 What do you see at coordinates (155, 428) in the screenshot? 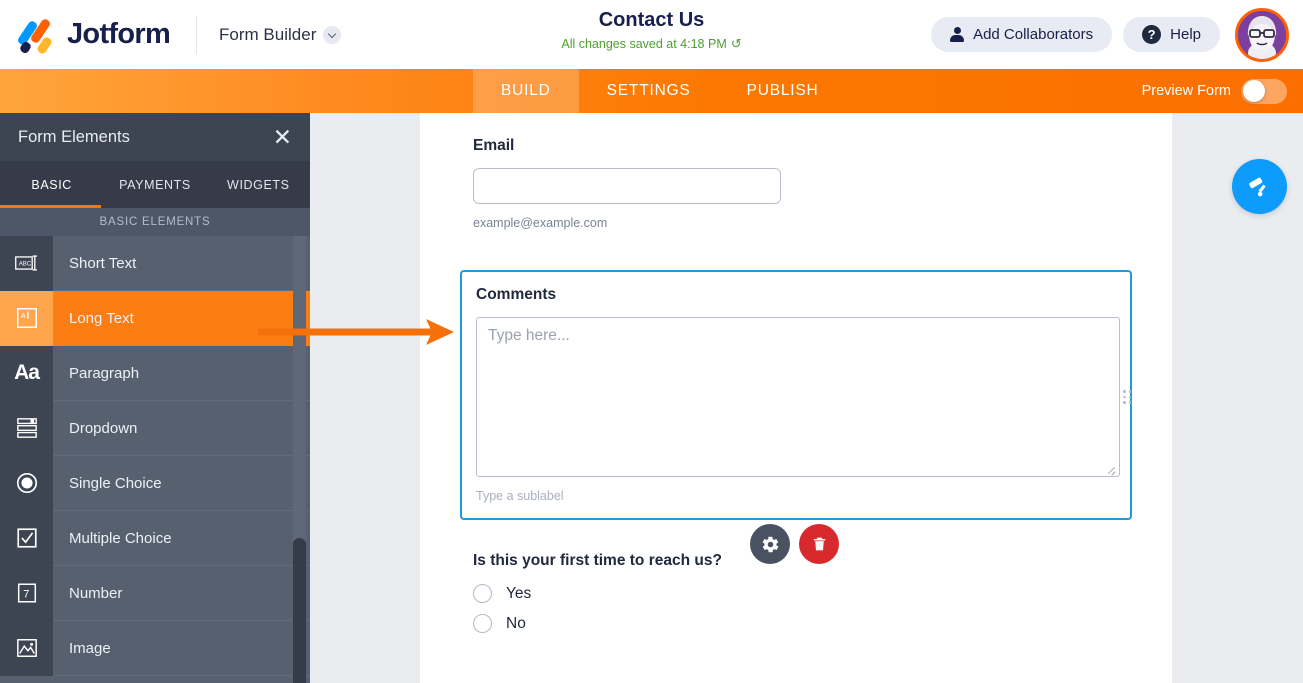
I see `sidebar-item-dropdown: Dropdown` at bounding box center [155, 428].